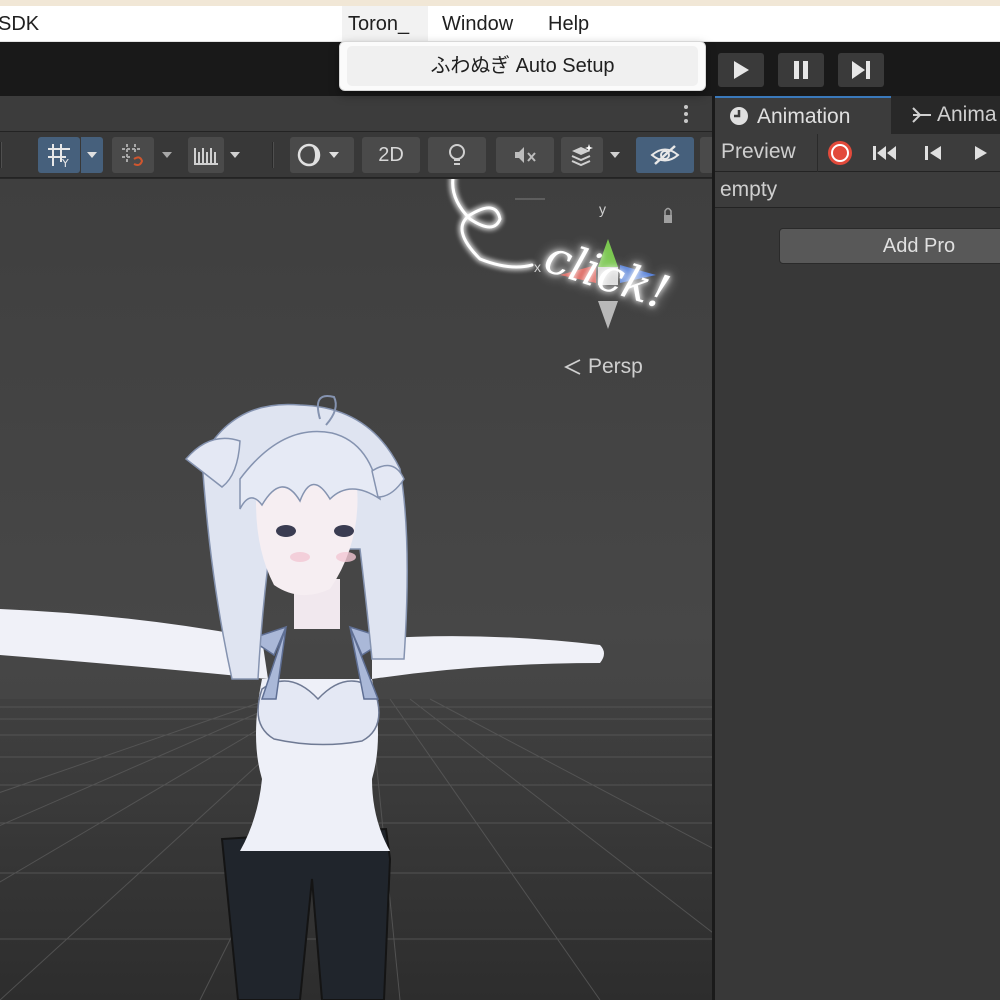 This screenshot has width=1000, height=1000. What do you see at coordinates (65, 162) in the screenshot?
I see `svg-text: Y` at bounding box center [65, 162].